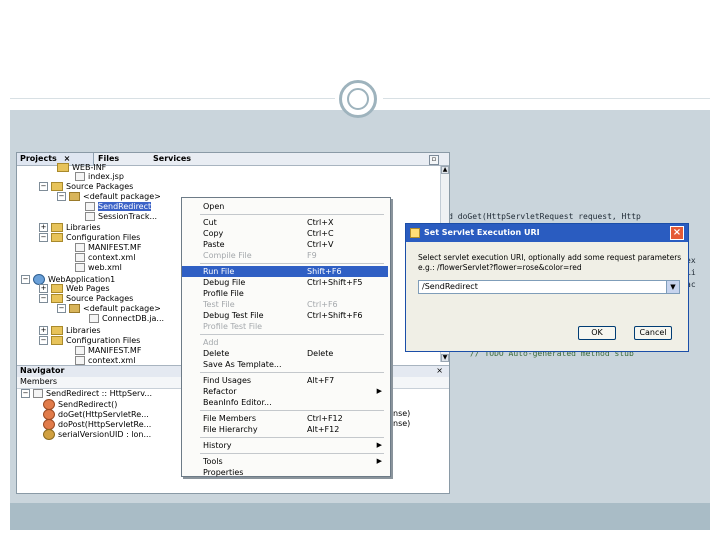  I want to click on menu-item-shortcut: Ctrl+F12, so click(325, 418).